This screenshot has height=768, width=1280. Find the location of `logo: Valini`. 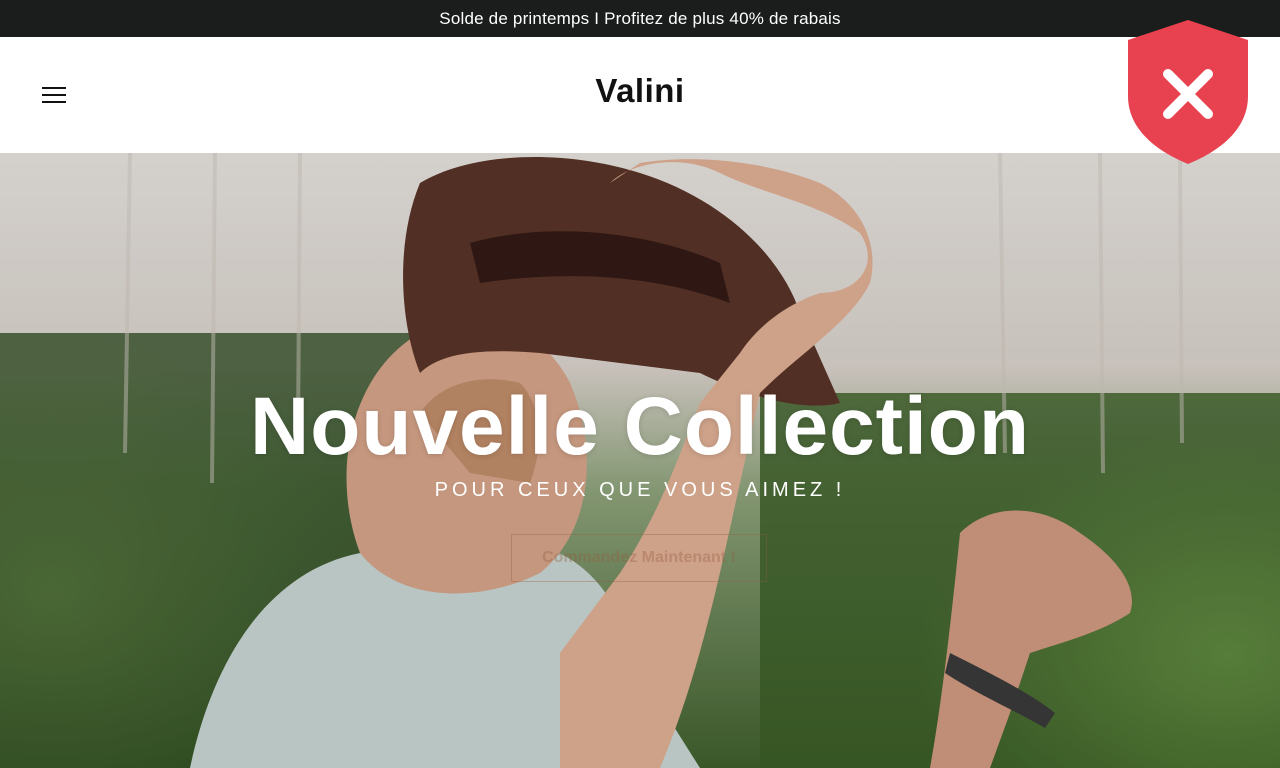

logo: Valini is located at coordinates (640, 91).